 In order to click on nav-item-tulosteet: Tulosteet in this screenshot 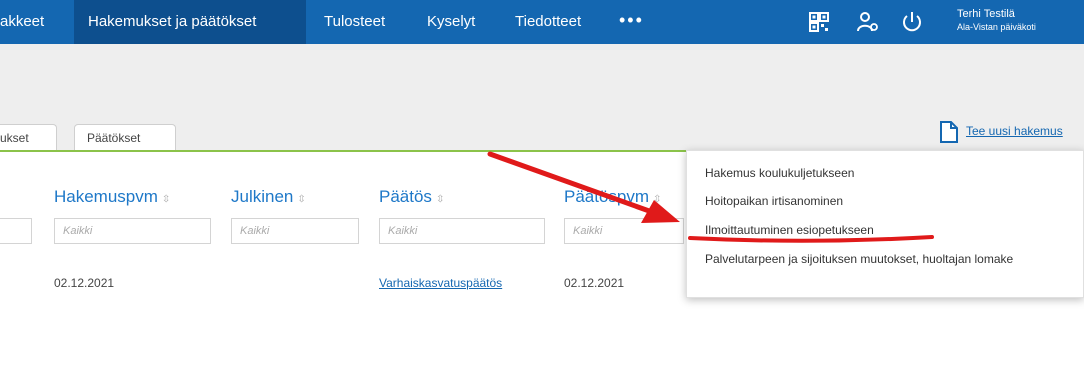, I will do `click(354, 22)`.